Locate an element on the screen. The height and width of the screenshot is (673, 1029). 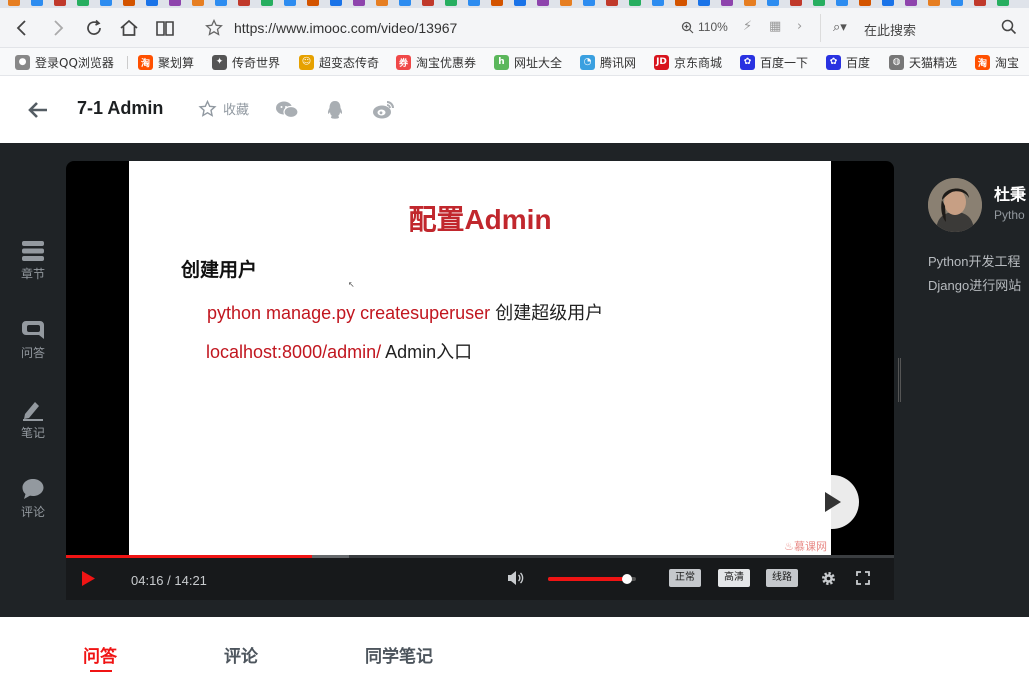
bookmark-item: ✿ 百度一下 is located at coordinates (774, 62).